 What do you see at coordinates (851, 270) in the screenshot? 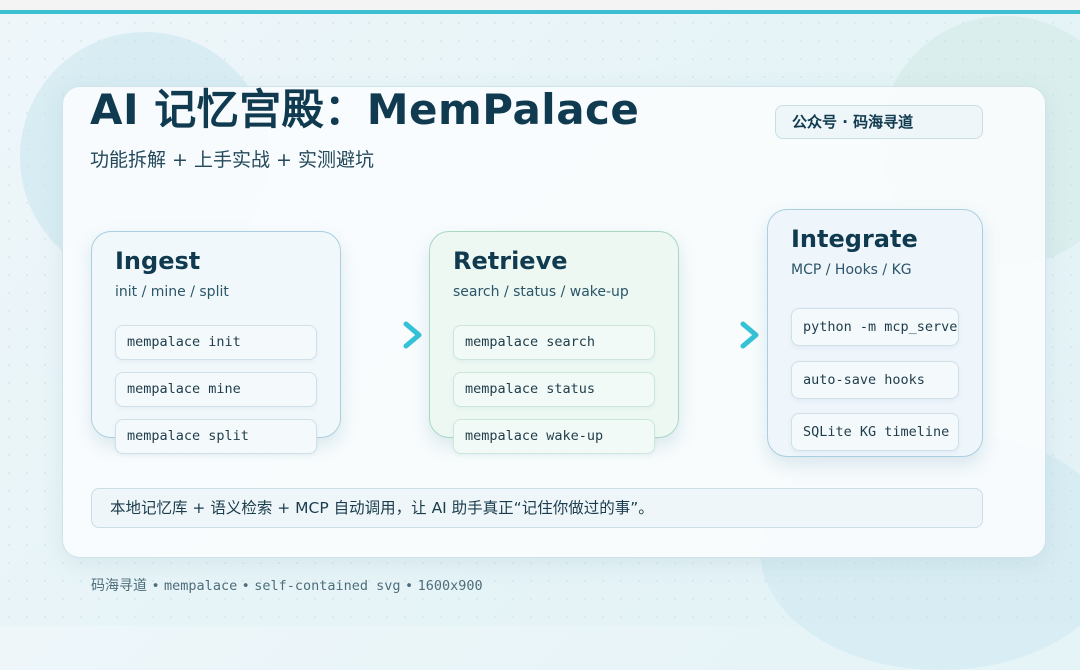
I see `stage-subtitle: MCP / Hooks / KG` at bounding box center [851, 270].